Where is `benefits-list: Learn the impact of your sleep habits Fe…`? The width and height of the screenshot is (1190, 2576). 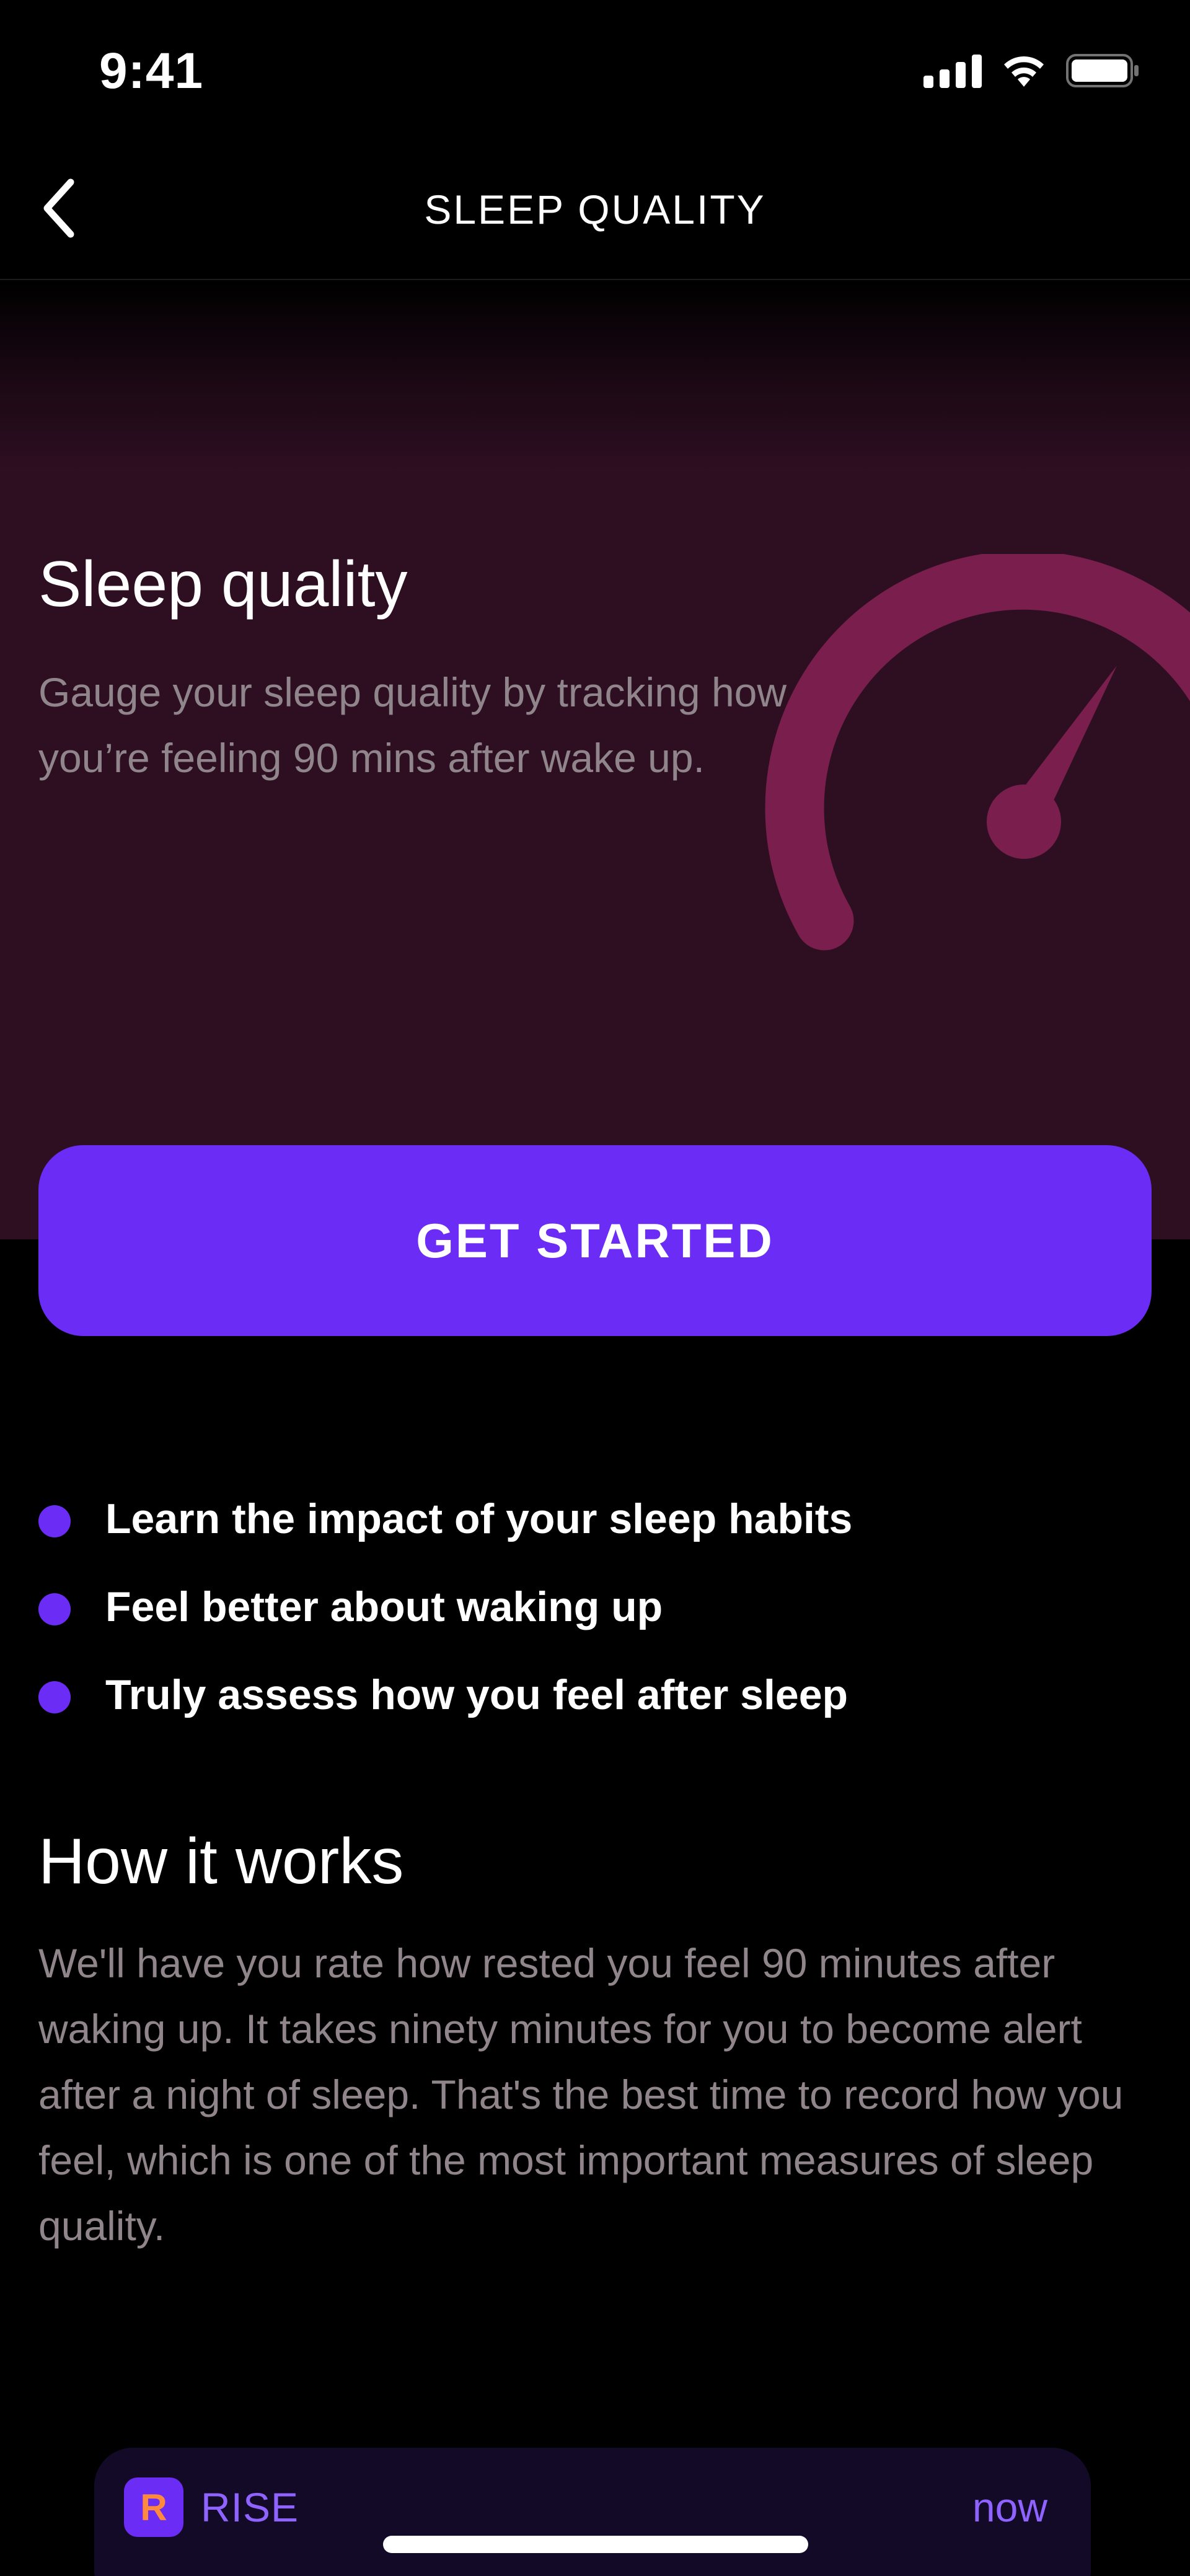 benefits-list: Learn the impact of your sleep habits Fe… is located at coordinates (596, 1607).